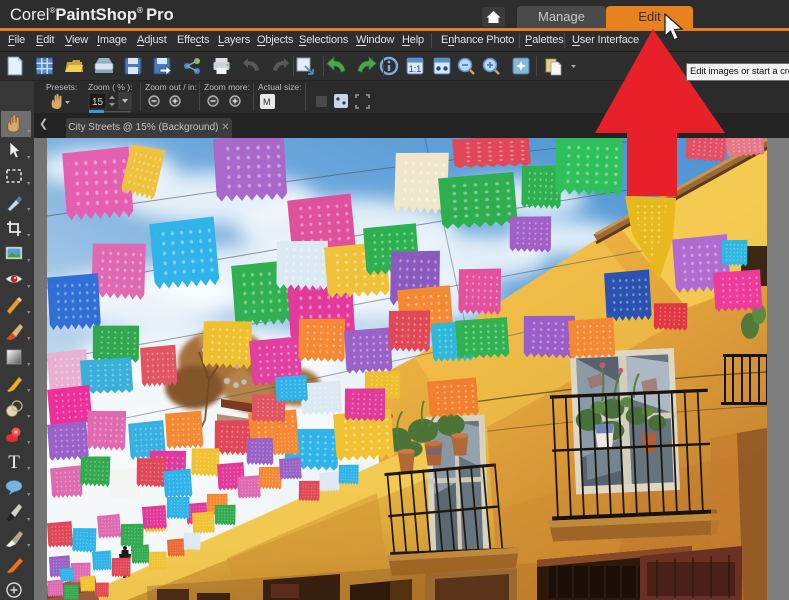 The width and height of the screenshot is (789, 600). What do you see at coordinates (267, 102) in the screenshot?
I see `svg-text: M` at bounding box center [267, 102].